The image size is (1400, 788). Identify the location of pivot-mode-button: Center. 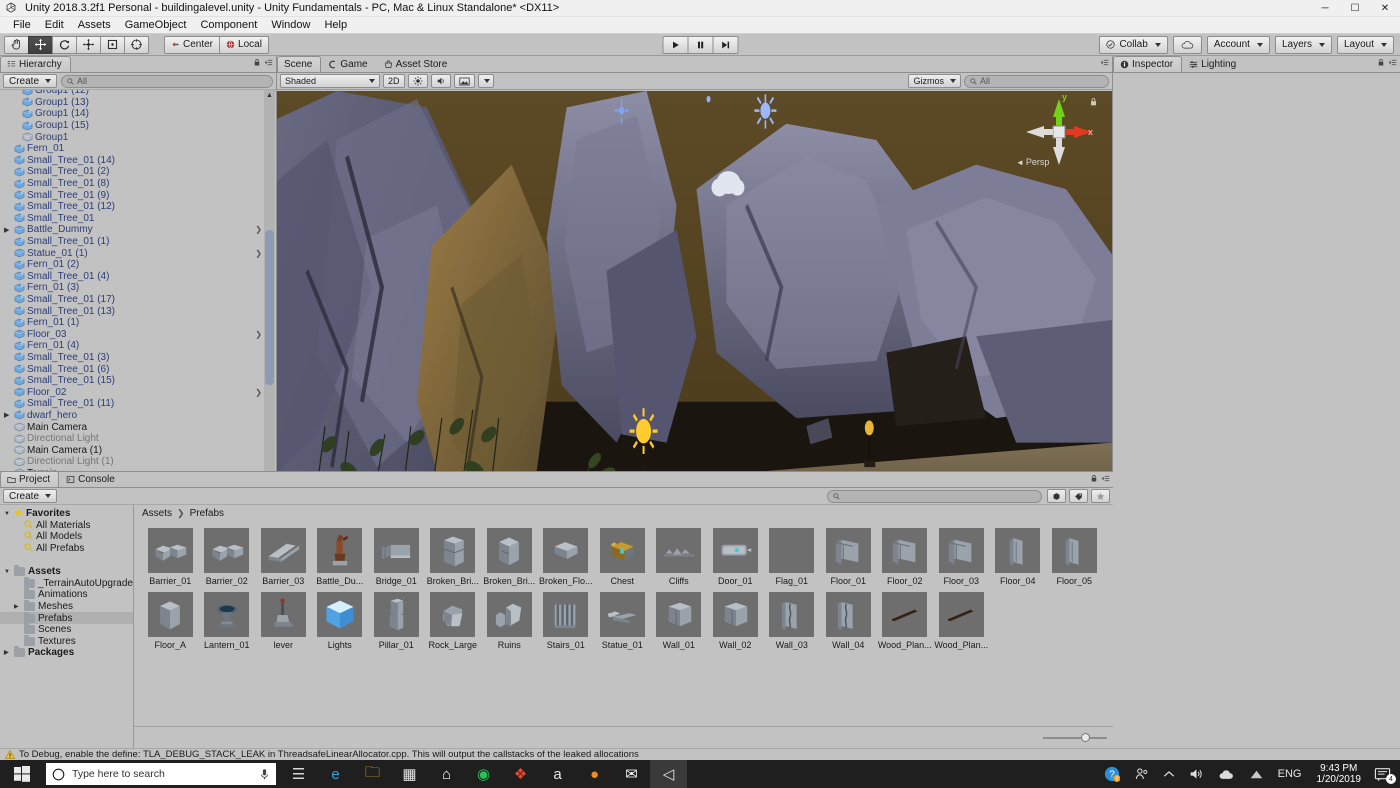
(192, 44).